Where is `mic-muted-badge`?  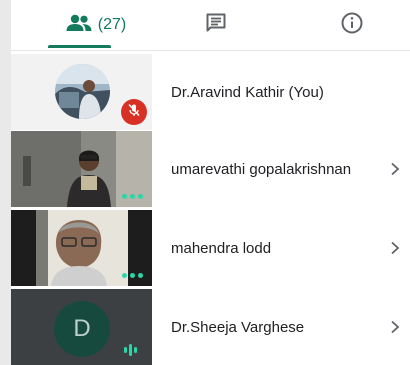
mic-muted-badge is located at coordinates (134, 112).